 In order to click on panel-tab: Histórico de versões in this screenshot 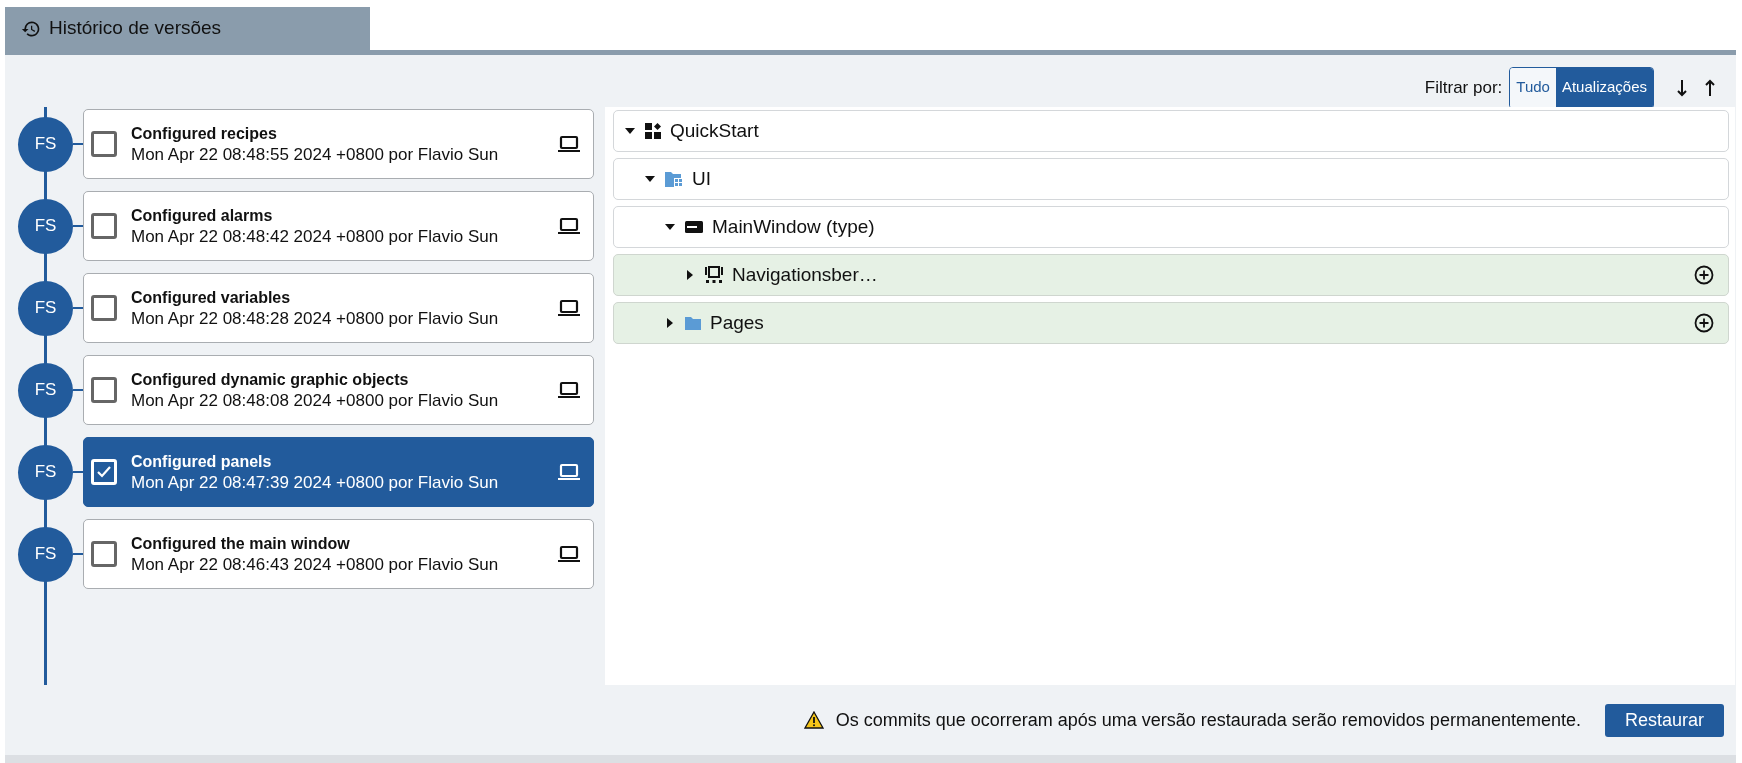, I will do `click(187, 28)`.